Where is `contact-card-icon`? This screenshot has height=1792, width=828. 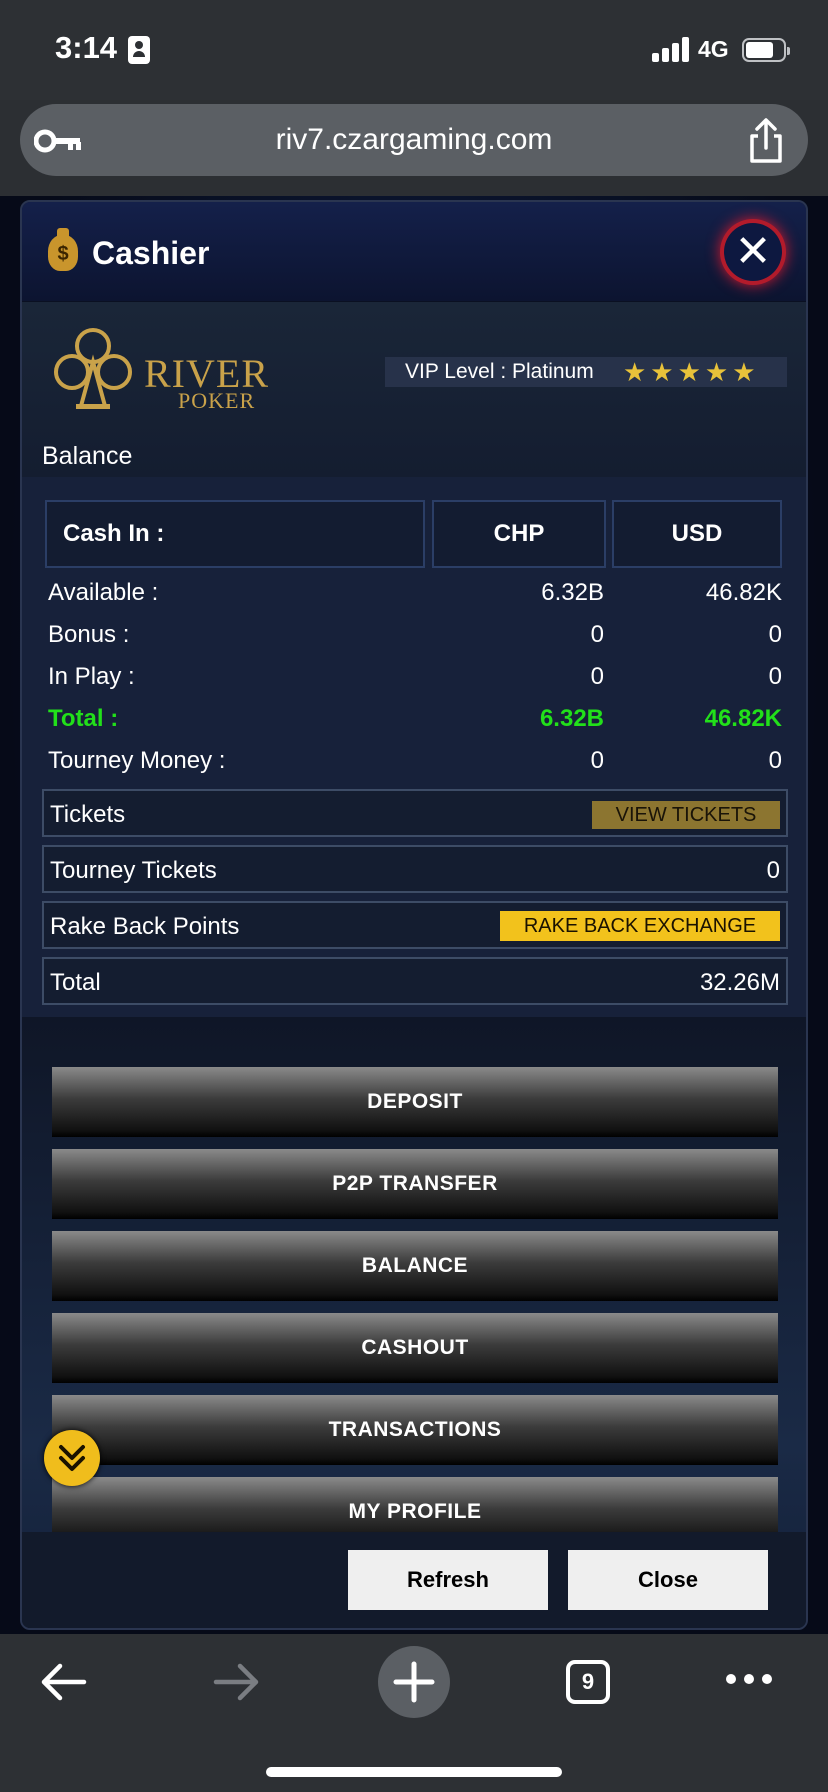
contact-card-icon is located at coordinates (139, 50).